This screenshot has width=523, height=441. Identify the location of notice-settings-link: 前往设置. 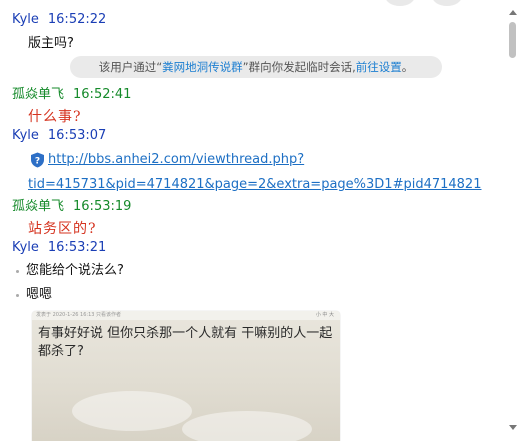
(379, 67).